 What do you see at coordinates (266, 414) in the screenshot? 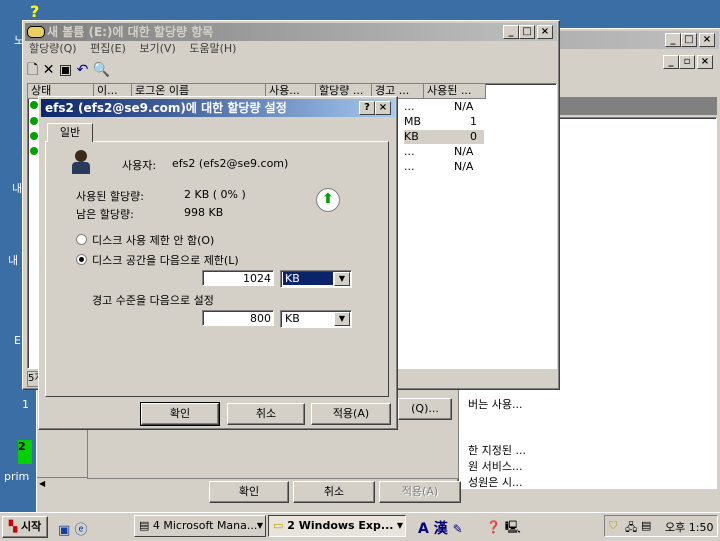
I see `cancel-button: 취소` at bounding box center [266, 414].